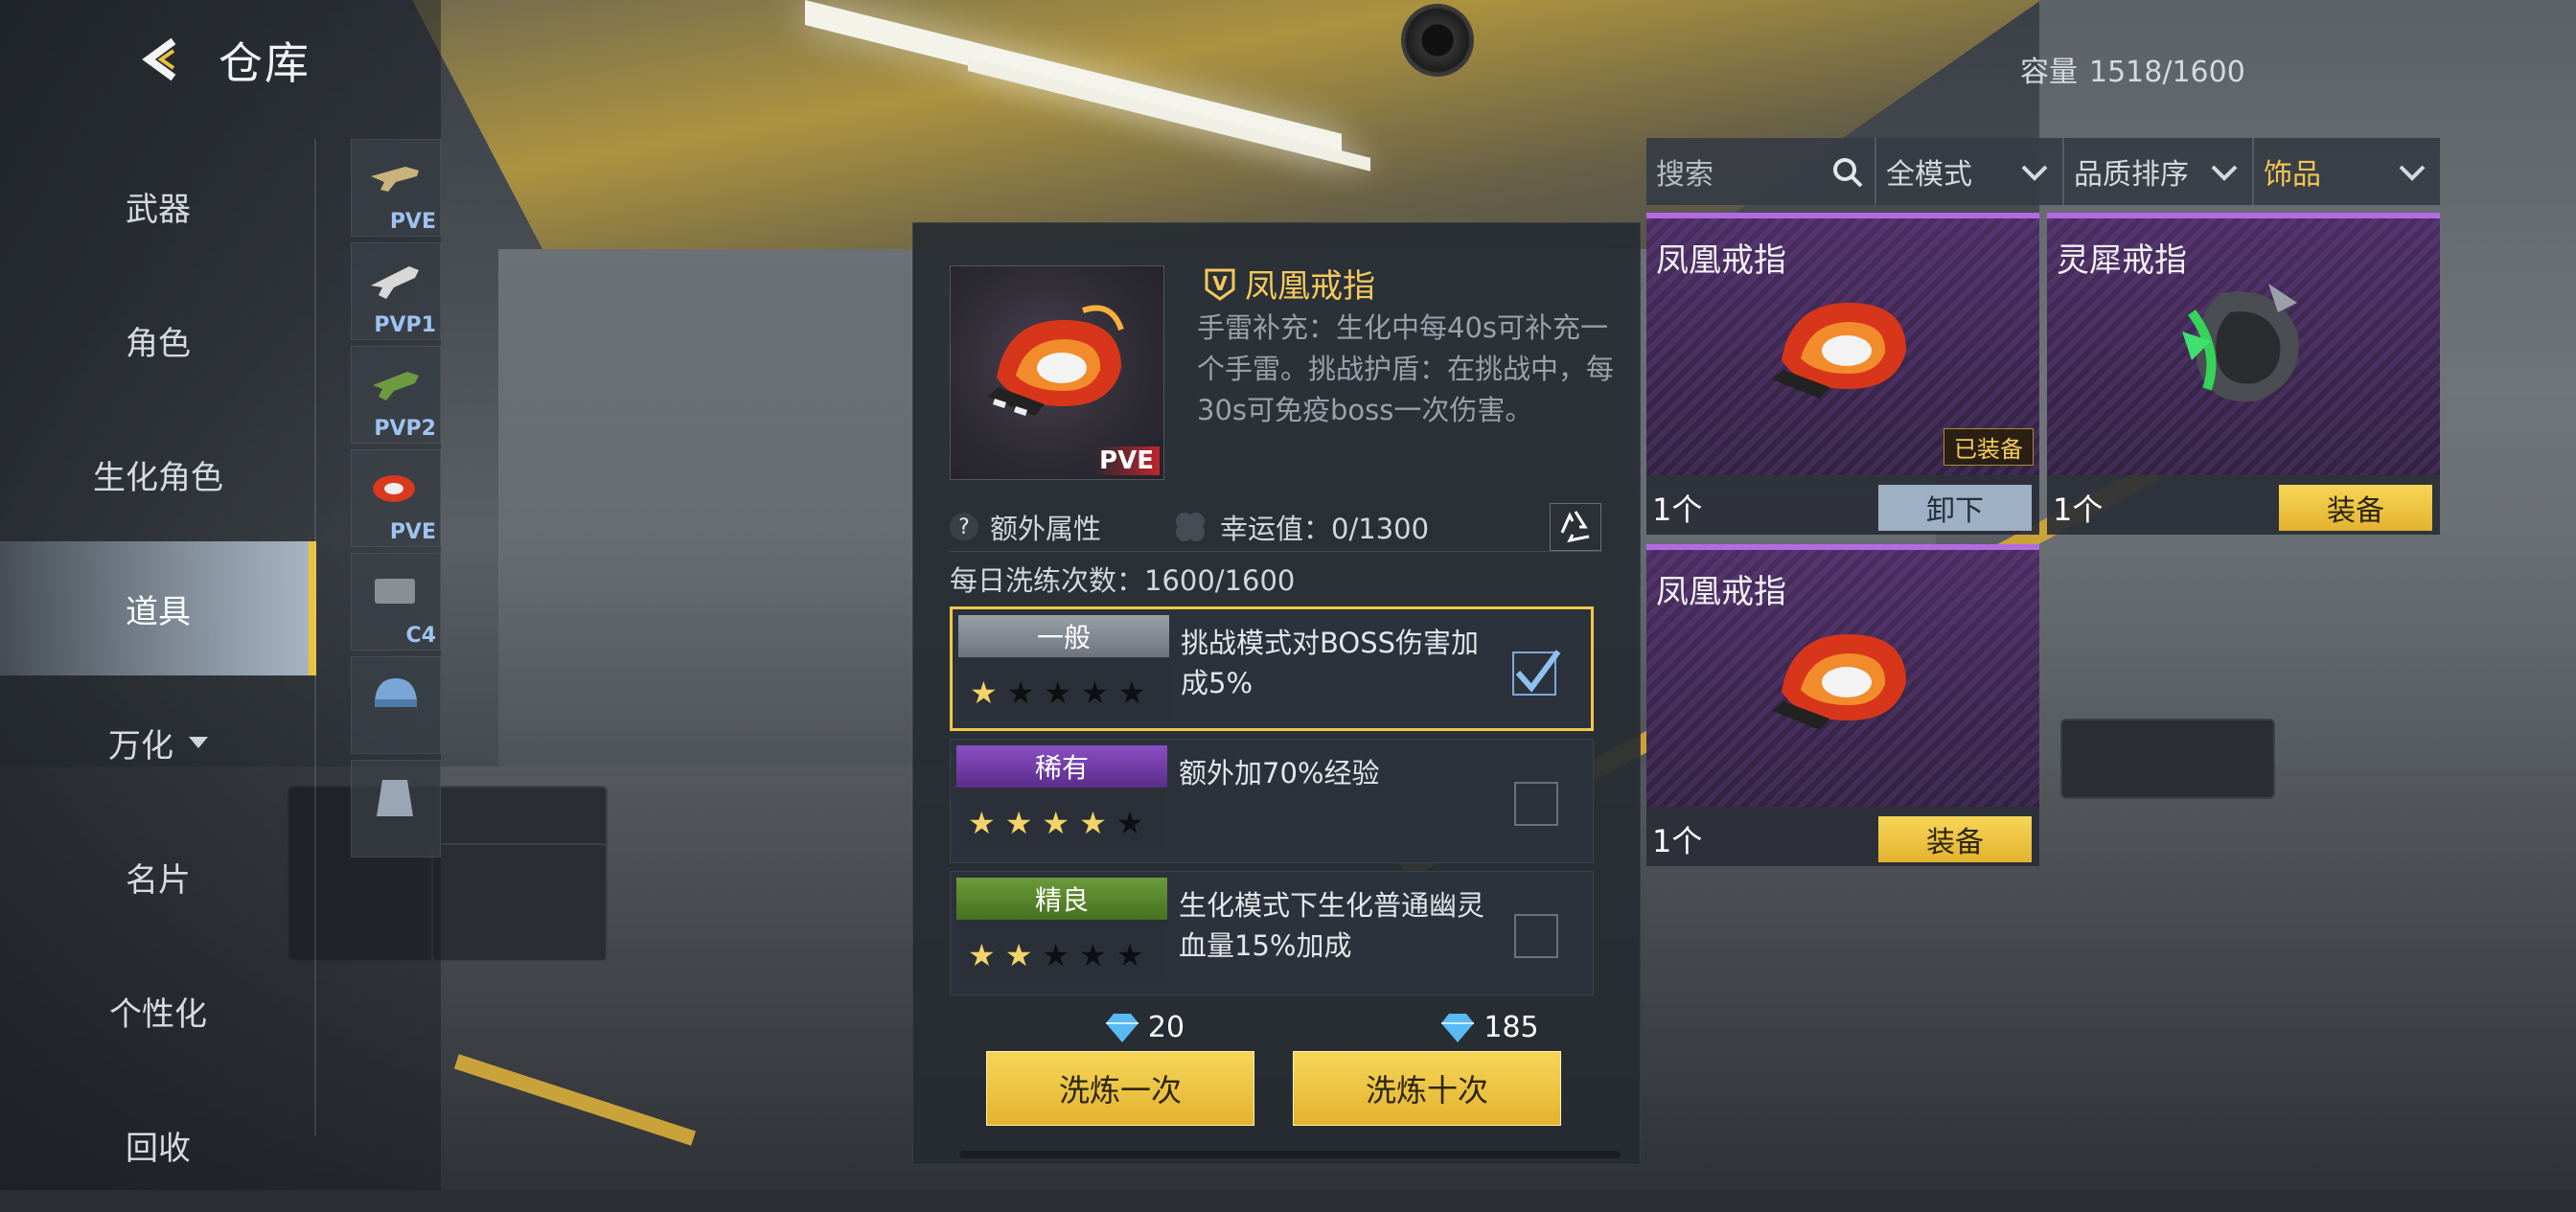 This screenshot has height=1212, width=2576. Describe the element at coordinates (1330, 663) in the screenshot. I see `option-text: 挑战模式对BOSS伤害加成5%` at that location.